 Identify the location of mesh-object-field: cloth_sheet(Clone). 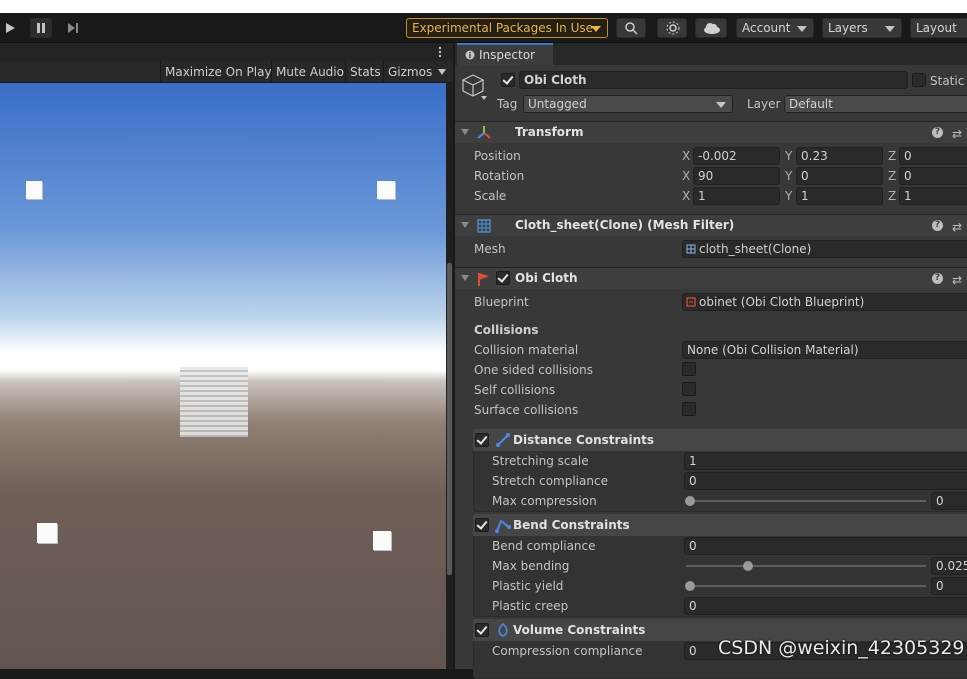
(824, 249).